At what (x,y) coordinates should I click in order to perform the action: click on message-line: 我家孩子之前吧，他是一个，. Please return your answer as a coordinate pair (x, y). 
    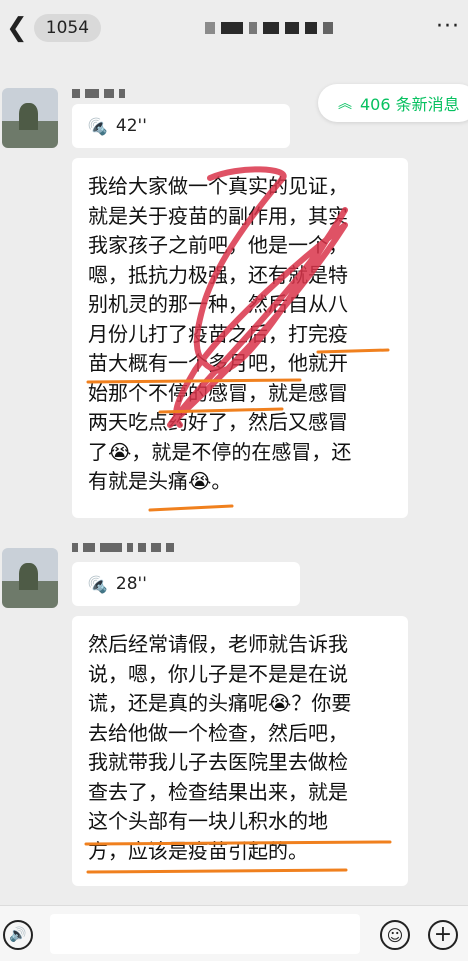
    Looking at the image, I should click on (218, 245).